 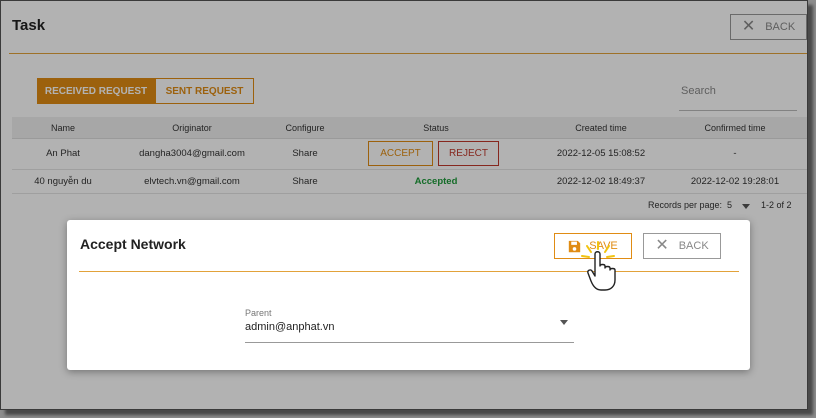 What do you see at coordinates (409, 271) in the screenshot?
I see `dialog-divider` at bounding box center [409, 271].